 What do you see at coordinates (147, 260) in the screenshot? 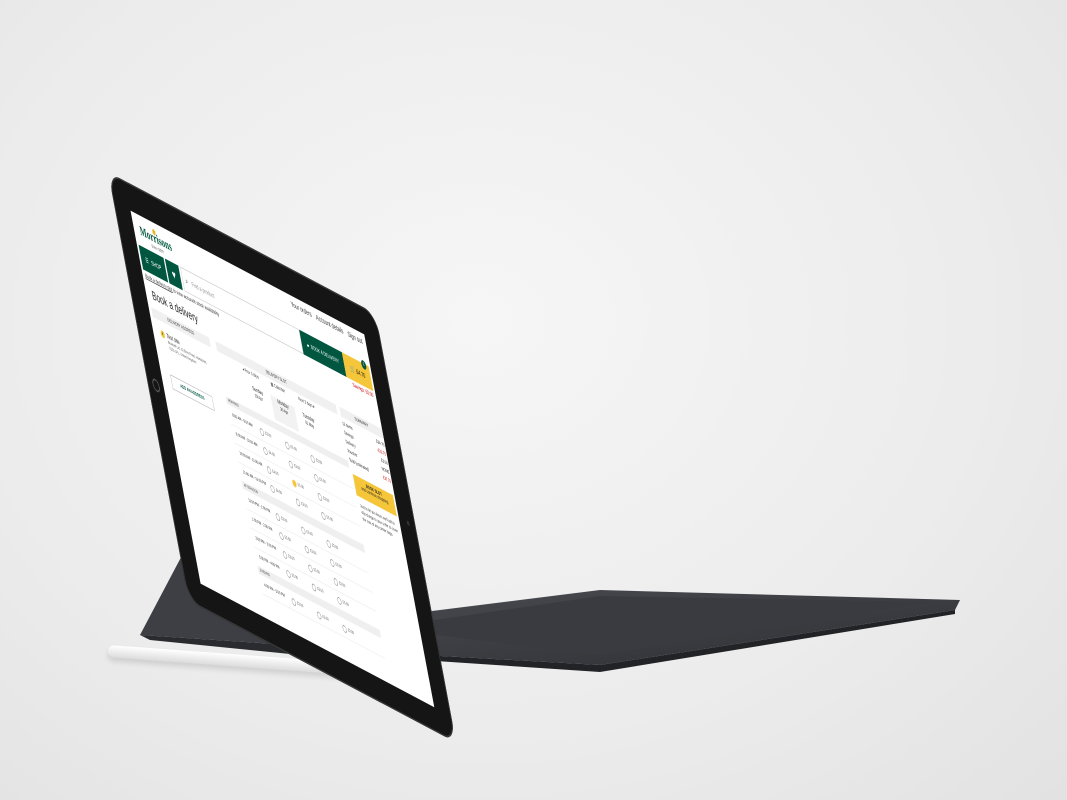
I see `menu-icon: ☰` at bounding box center [147, 260].